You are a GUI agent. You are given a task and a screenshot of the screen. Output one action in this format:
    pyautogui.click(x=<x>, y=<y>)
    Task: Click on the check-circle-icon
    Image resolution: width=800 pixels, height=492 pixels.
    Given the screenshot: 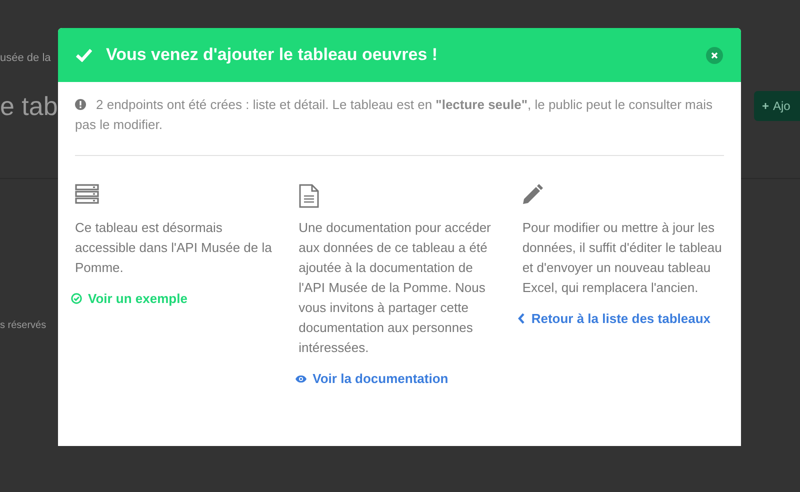 What is the action you would take?
    pyautogui.click(x=76, y=298)
    